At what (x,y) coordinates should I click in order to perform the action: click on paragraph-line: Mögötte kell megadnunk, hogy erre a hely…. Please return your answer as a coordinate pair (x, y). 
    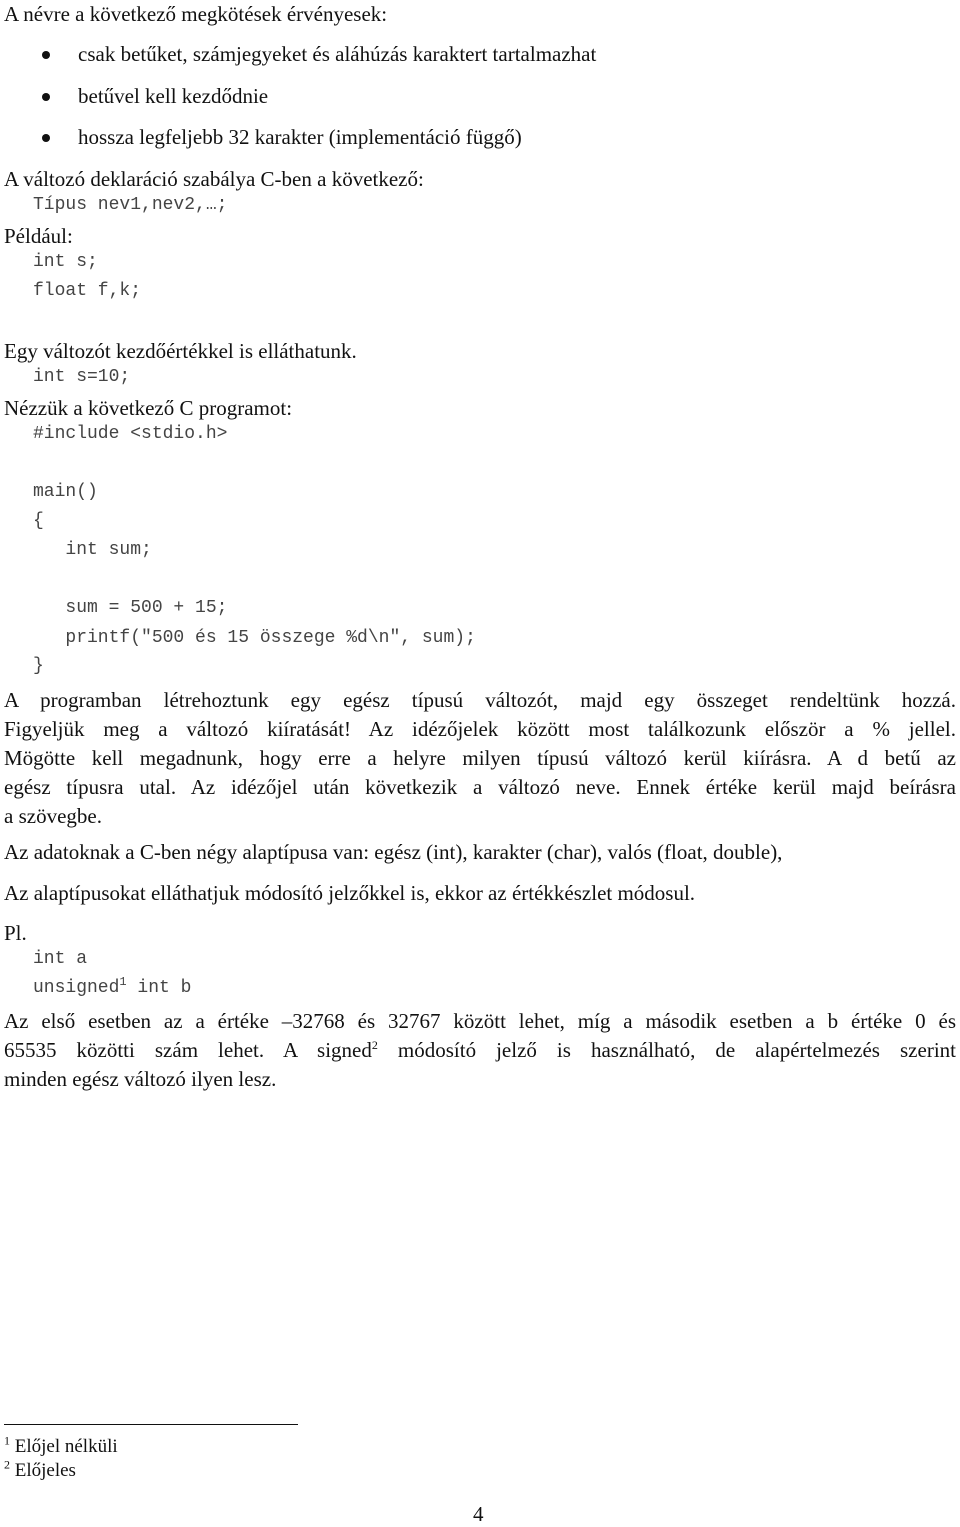
    Looking at the image, I should click on (480, 758).